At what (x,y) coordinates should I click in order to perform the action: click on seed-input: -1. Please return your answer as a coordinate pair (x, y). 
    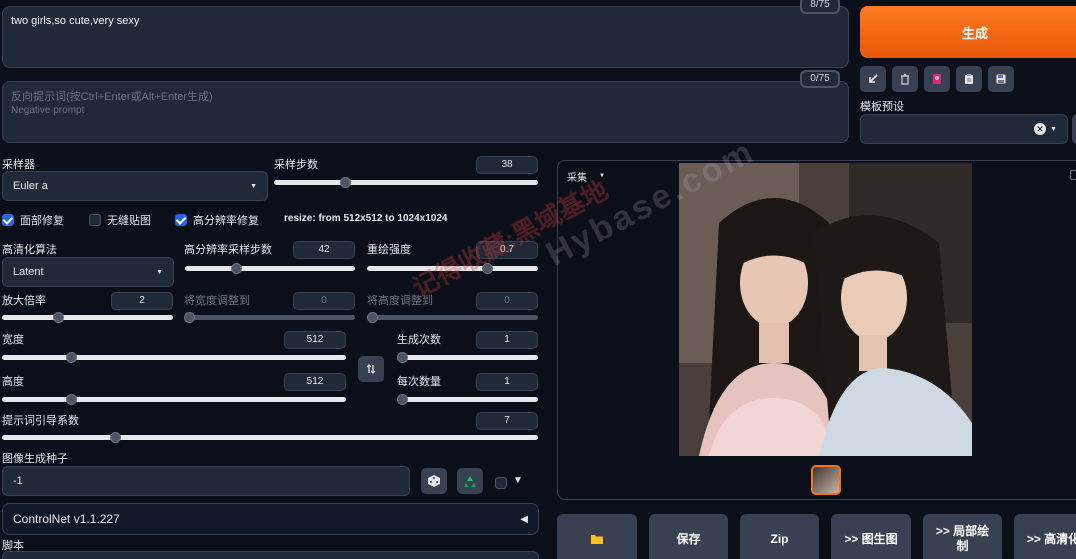
    Looking at the image, I should click on (206, 481).